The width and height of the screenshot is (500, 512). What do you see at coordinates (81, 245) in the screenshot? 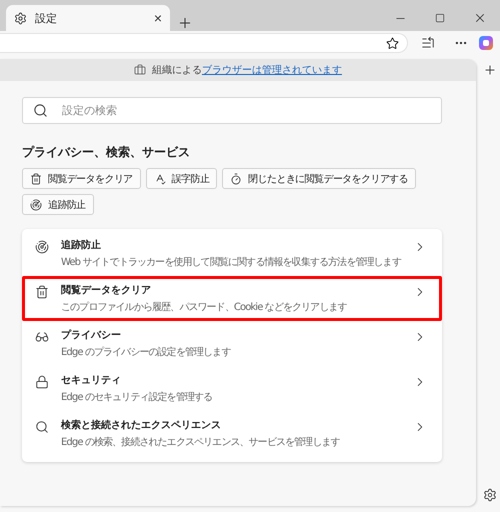
I see `row-title: 追跡防止` at bounding box center [81, 245].